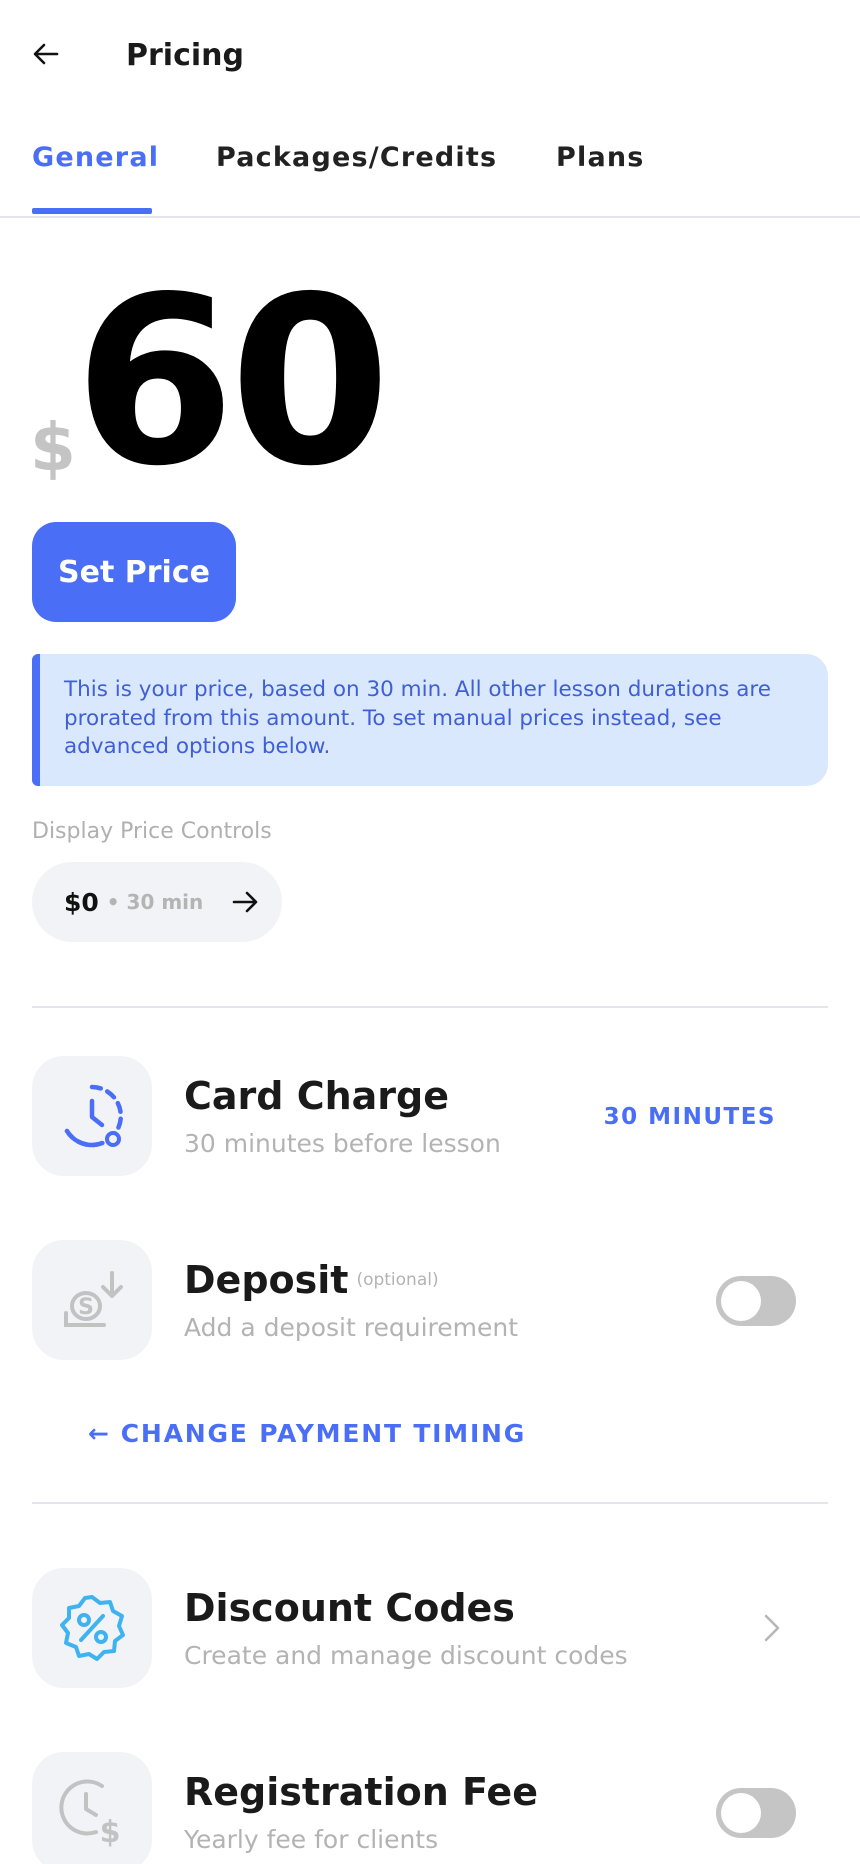  I want to click on change-payment-timing-label: CHANGE PAYMENT TIMING, so click(323, 1433).